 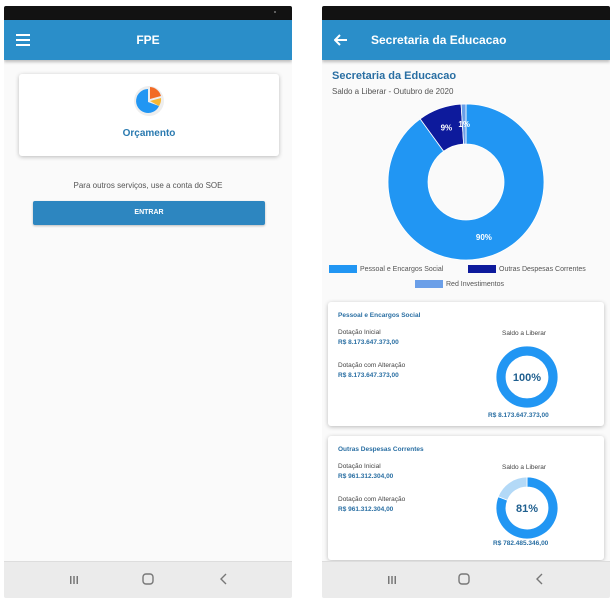 I want to click on budget-donut-data-label: 9%, so click(x=447, y=127).